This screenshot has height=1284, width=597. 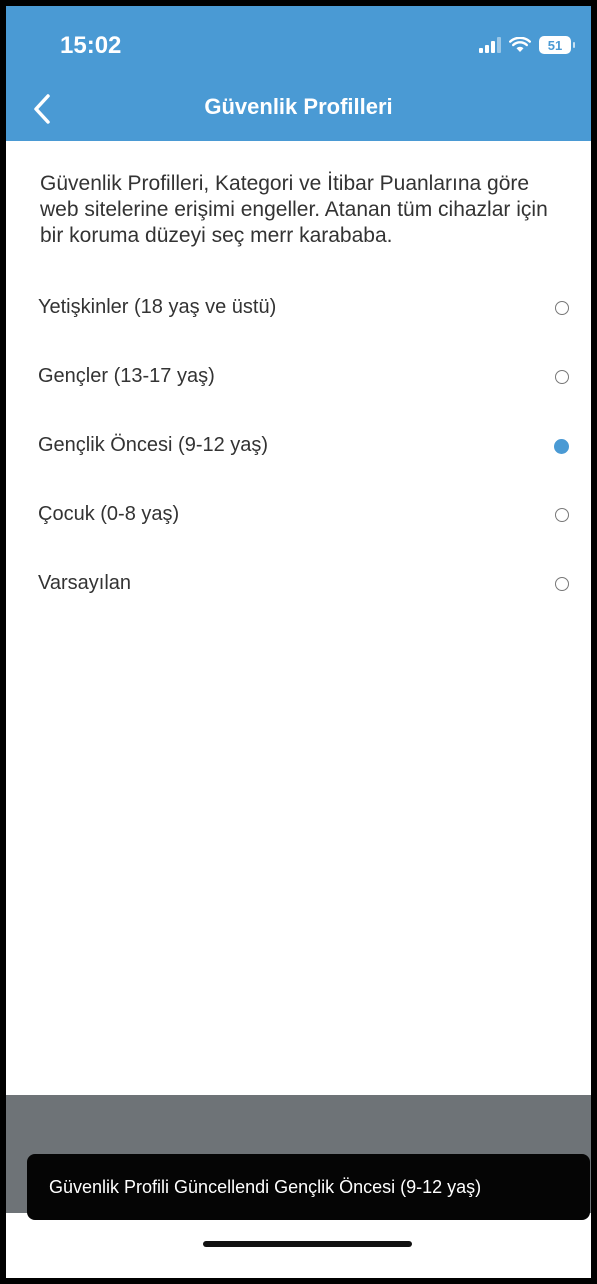 What do you see at coordinates (298, 73) in the screenshot?
I see `header: 15:02 51 Güvenlik Profilleri` at bounding box center [298, 73].